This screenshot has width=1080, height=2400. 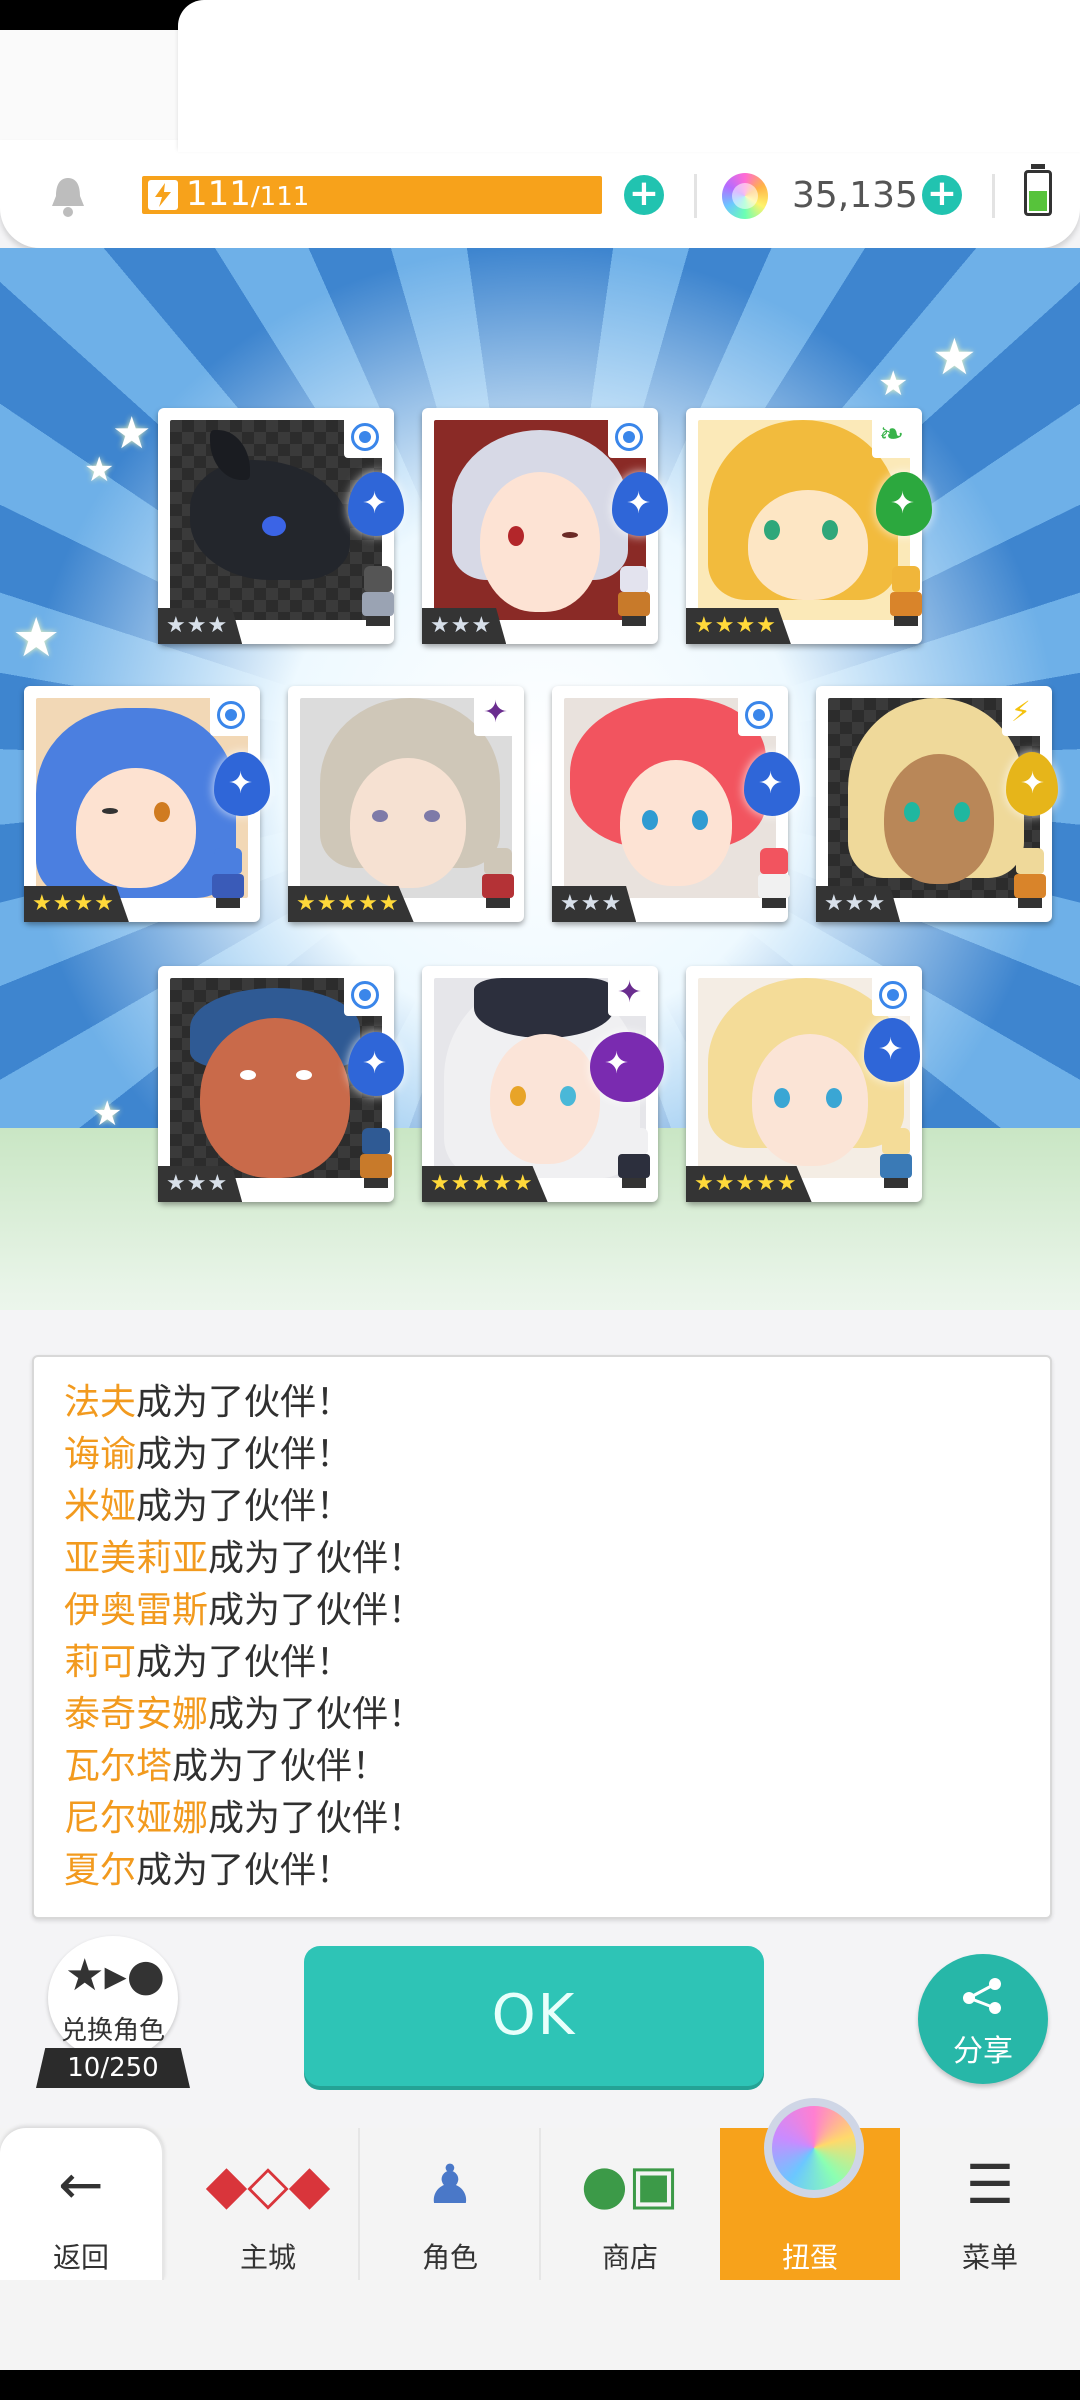 I want to click on exchange-character-icon: ★▸●, so click(x=115, y=1975).